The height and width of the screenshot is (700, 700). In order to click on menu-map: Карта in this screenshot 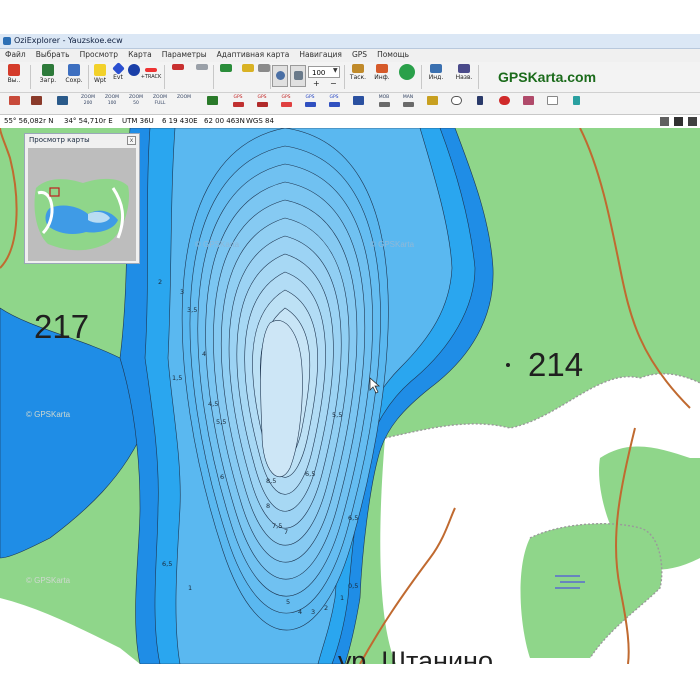, I will do `click(140, 55)`.